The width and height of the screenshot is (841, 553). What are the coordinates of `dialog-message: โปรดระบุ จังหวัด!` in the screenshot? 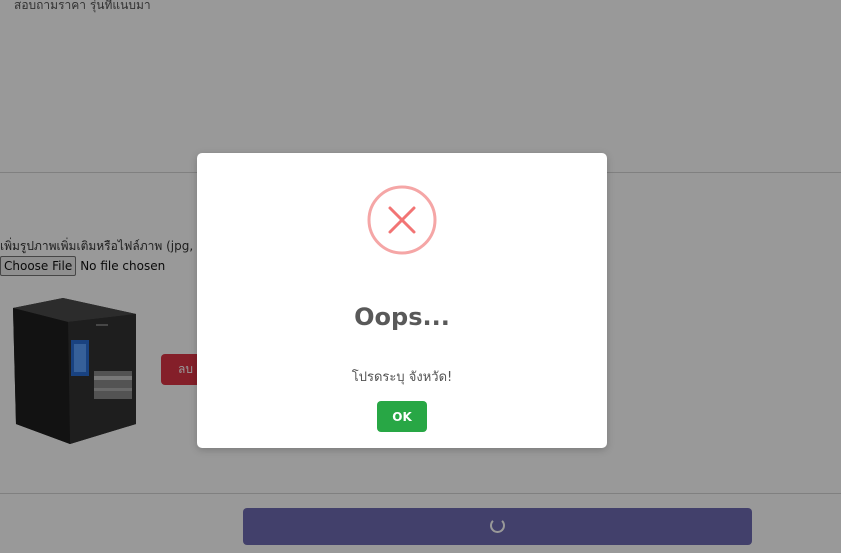 It's located at (402, 377).